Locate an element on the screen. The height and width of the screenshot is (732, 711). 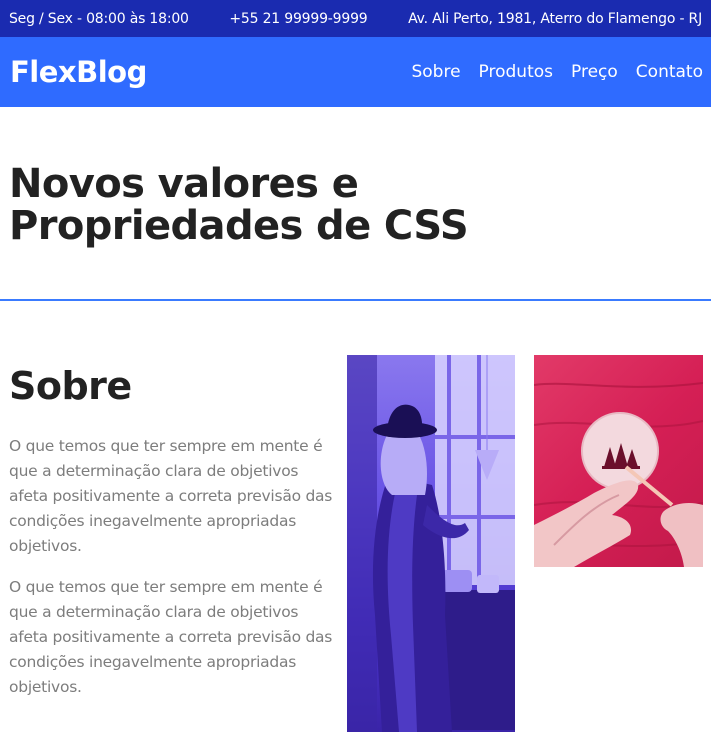
about-photo-woman-window is located at coordinates (431, 543).